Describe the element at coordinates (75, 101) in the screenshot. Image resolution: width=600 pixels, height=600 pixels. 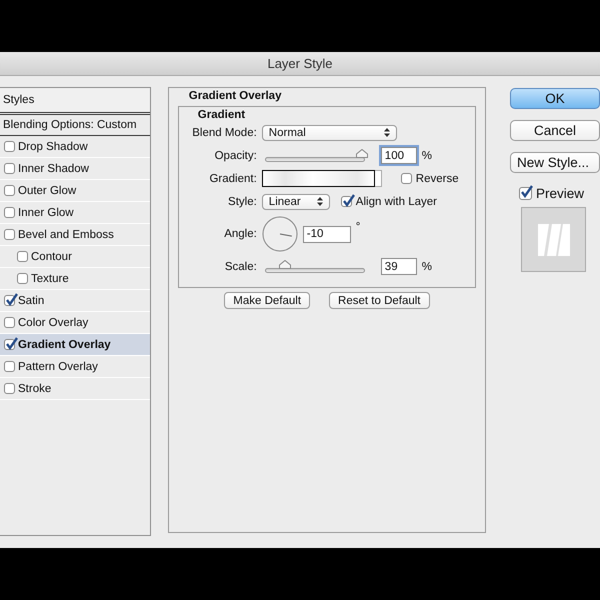
I see `styles-header: Styles` at that location.